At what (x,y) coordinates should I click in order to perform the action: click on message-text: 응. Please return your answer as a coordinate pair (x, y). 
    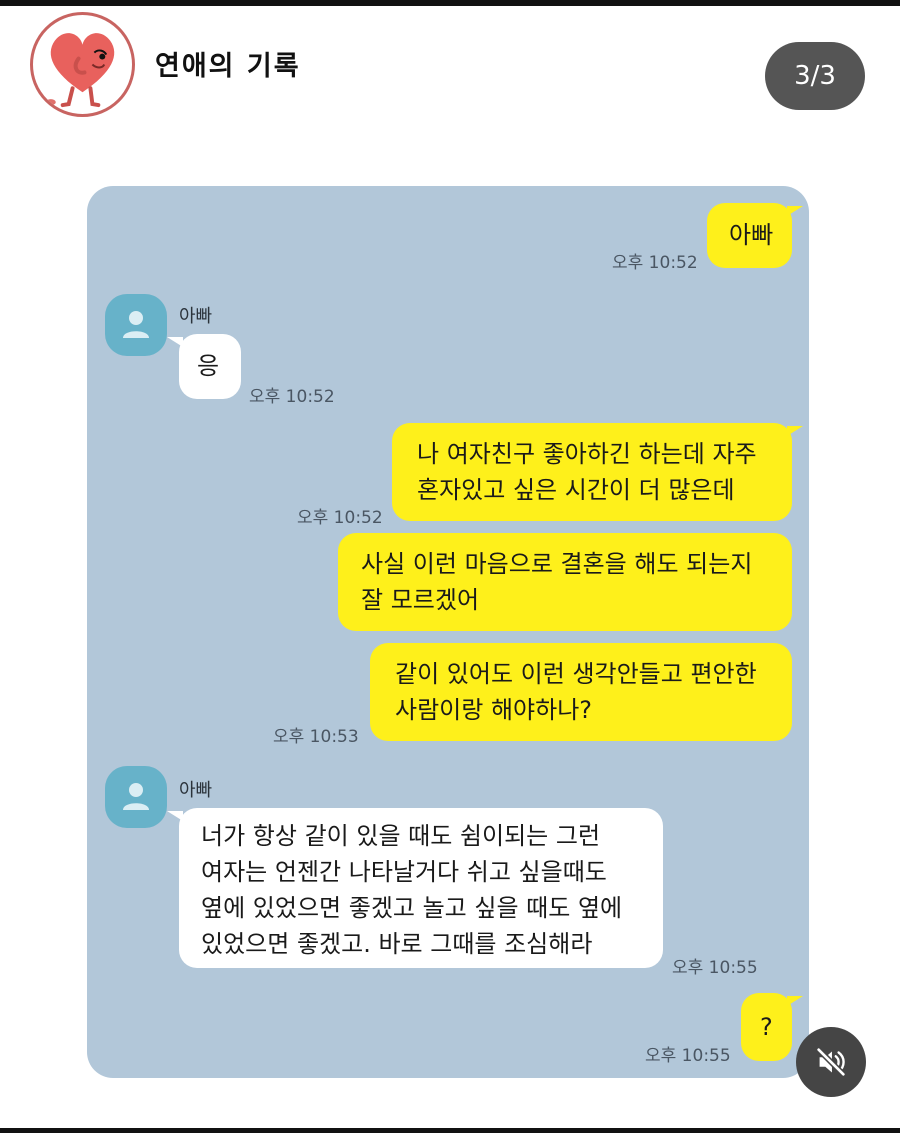
    Looking at the image, I should click on (208, 366).